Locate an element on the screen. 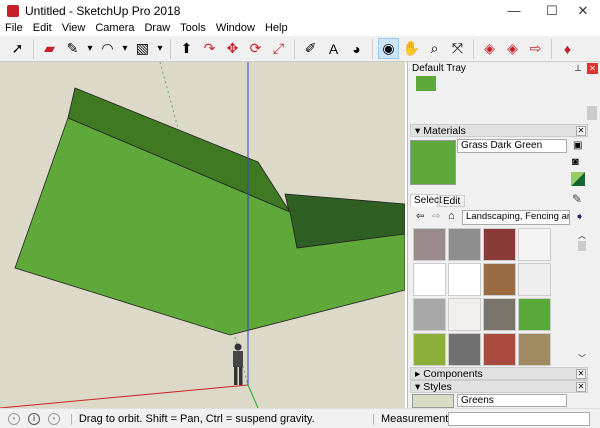  home-icon: ⌂ is located at coordinates (451, 216).